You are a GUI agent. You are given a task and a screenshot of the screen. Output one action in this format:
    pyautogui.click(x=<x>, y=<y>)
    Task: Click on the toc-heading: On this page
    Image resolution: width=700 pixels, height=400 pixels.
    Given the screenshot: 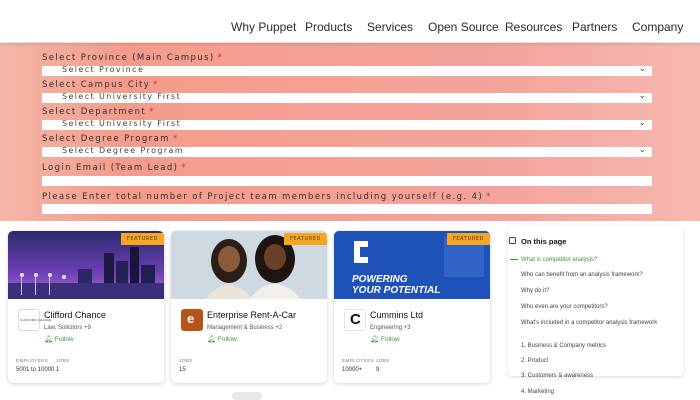 What is the action you would take?
    pyautogui.click(x=537, y=241)
    